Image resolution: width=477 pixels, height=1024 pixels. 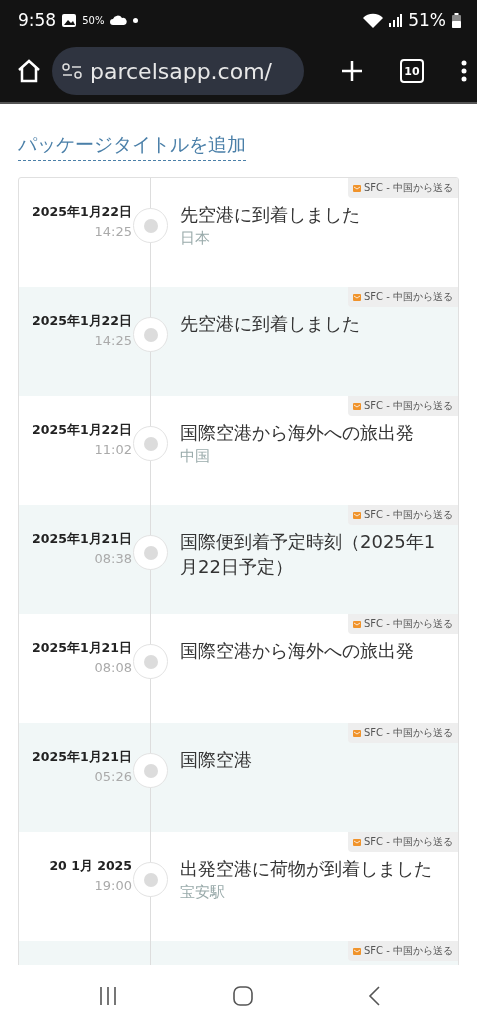 I want to click on back-icon, so click(x=373, y=995).